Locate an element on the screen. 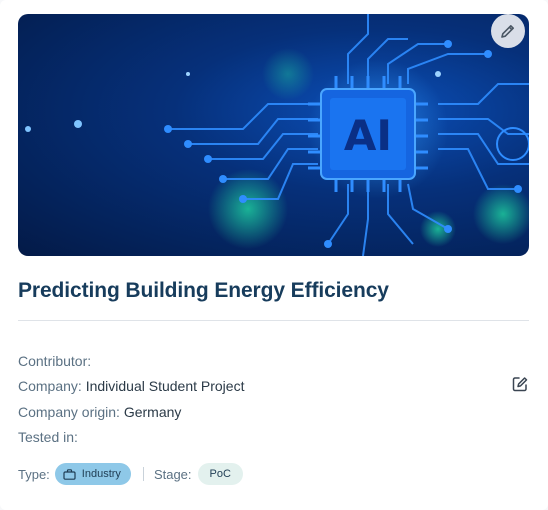 This screenshot has width=548, height=510. contributor-label: Contributor: is located at coordinates (55, 361).